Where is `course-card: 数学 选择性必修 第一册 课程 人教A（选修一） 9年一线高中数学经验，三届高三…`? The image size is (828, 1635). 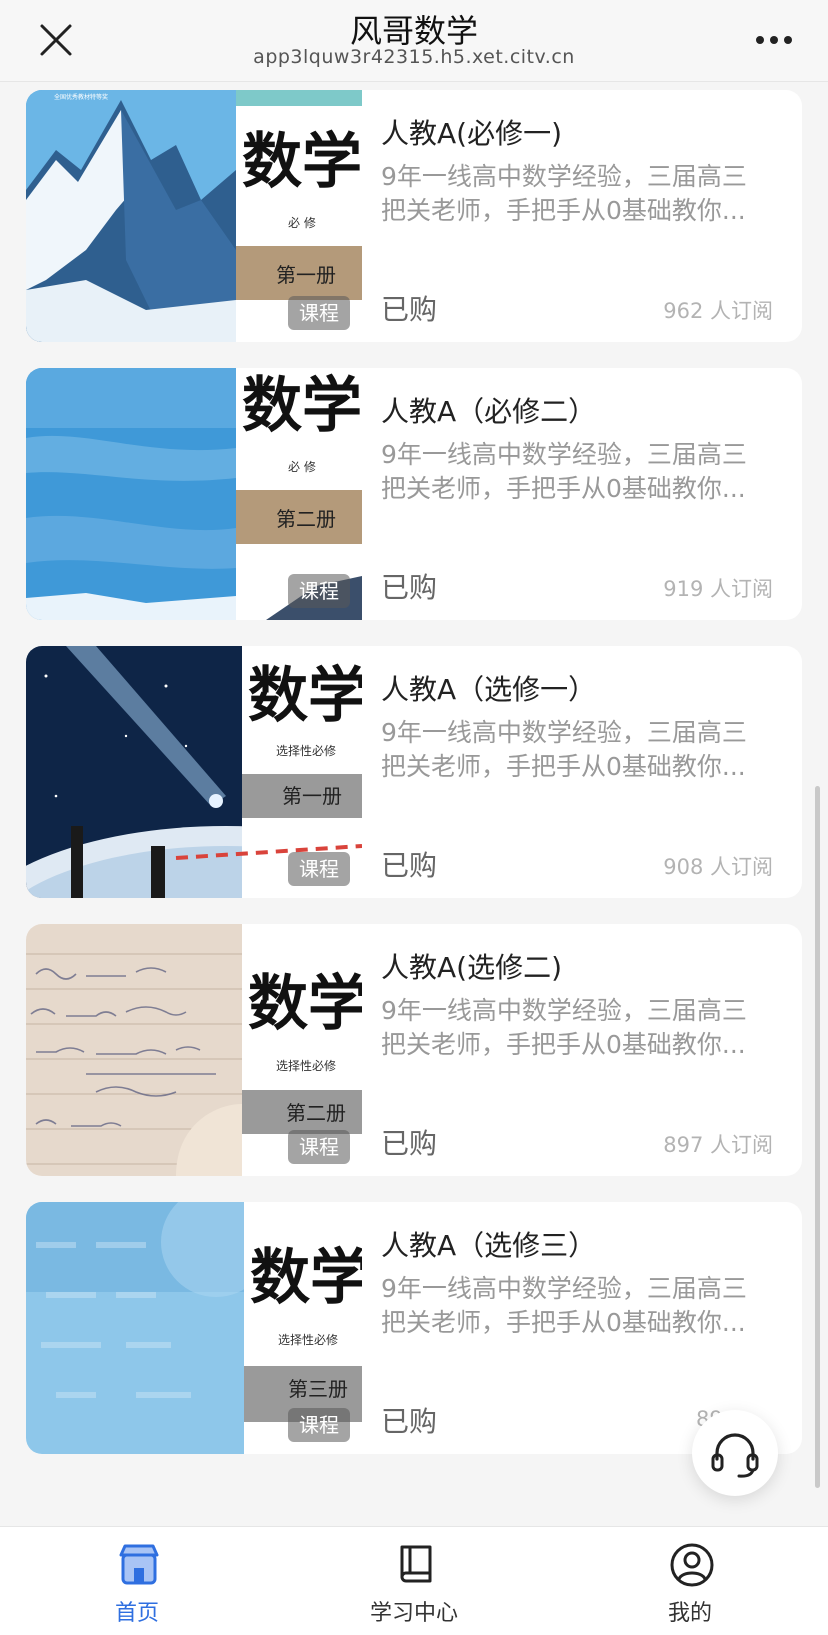
course-card: 数学 选择性必修 第一册 课程 人教A（选修一） 9年一线高中数学经验，三届高三… is located at coordinates (414, 772).